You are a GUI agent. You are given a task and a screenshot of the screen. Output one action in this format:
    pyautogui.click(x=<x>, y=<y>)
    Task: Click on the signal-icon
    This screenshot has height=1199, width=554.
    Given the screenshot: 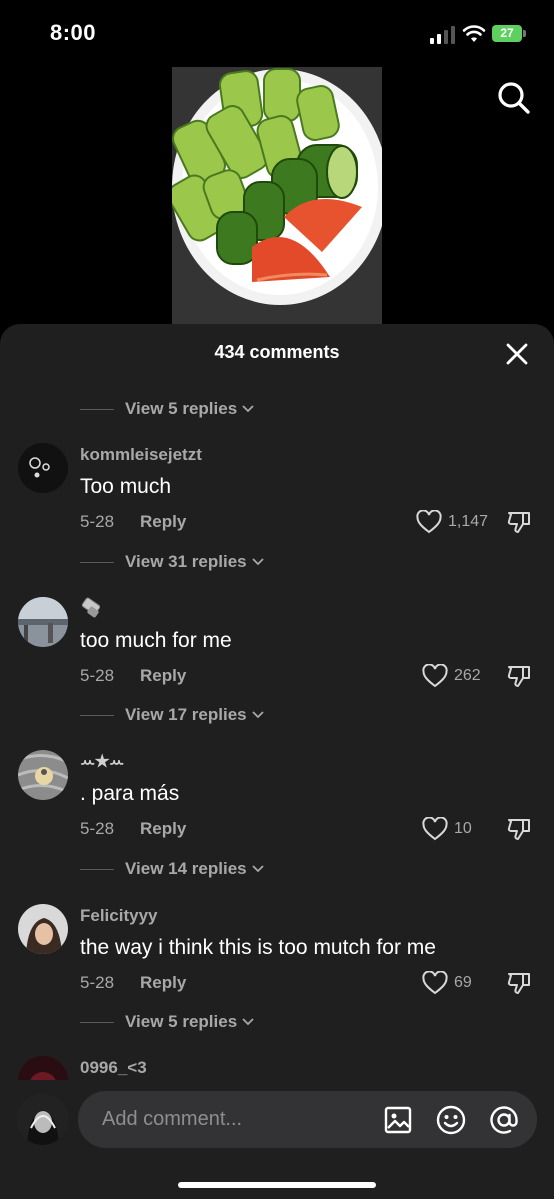 What is the action you would take?
    pyautogui.click(x=442, y=35)
    